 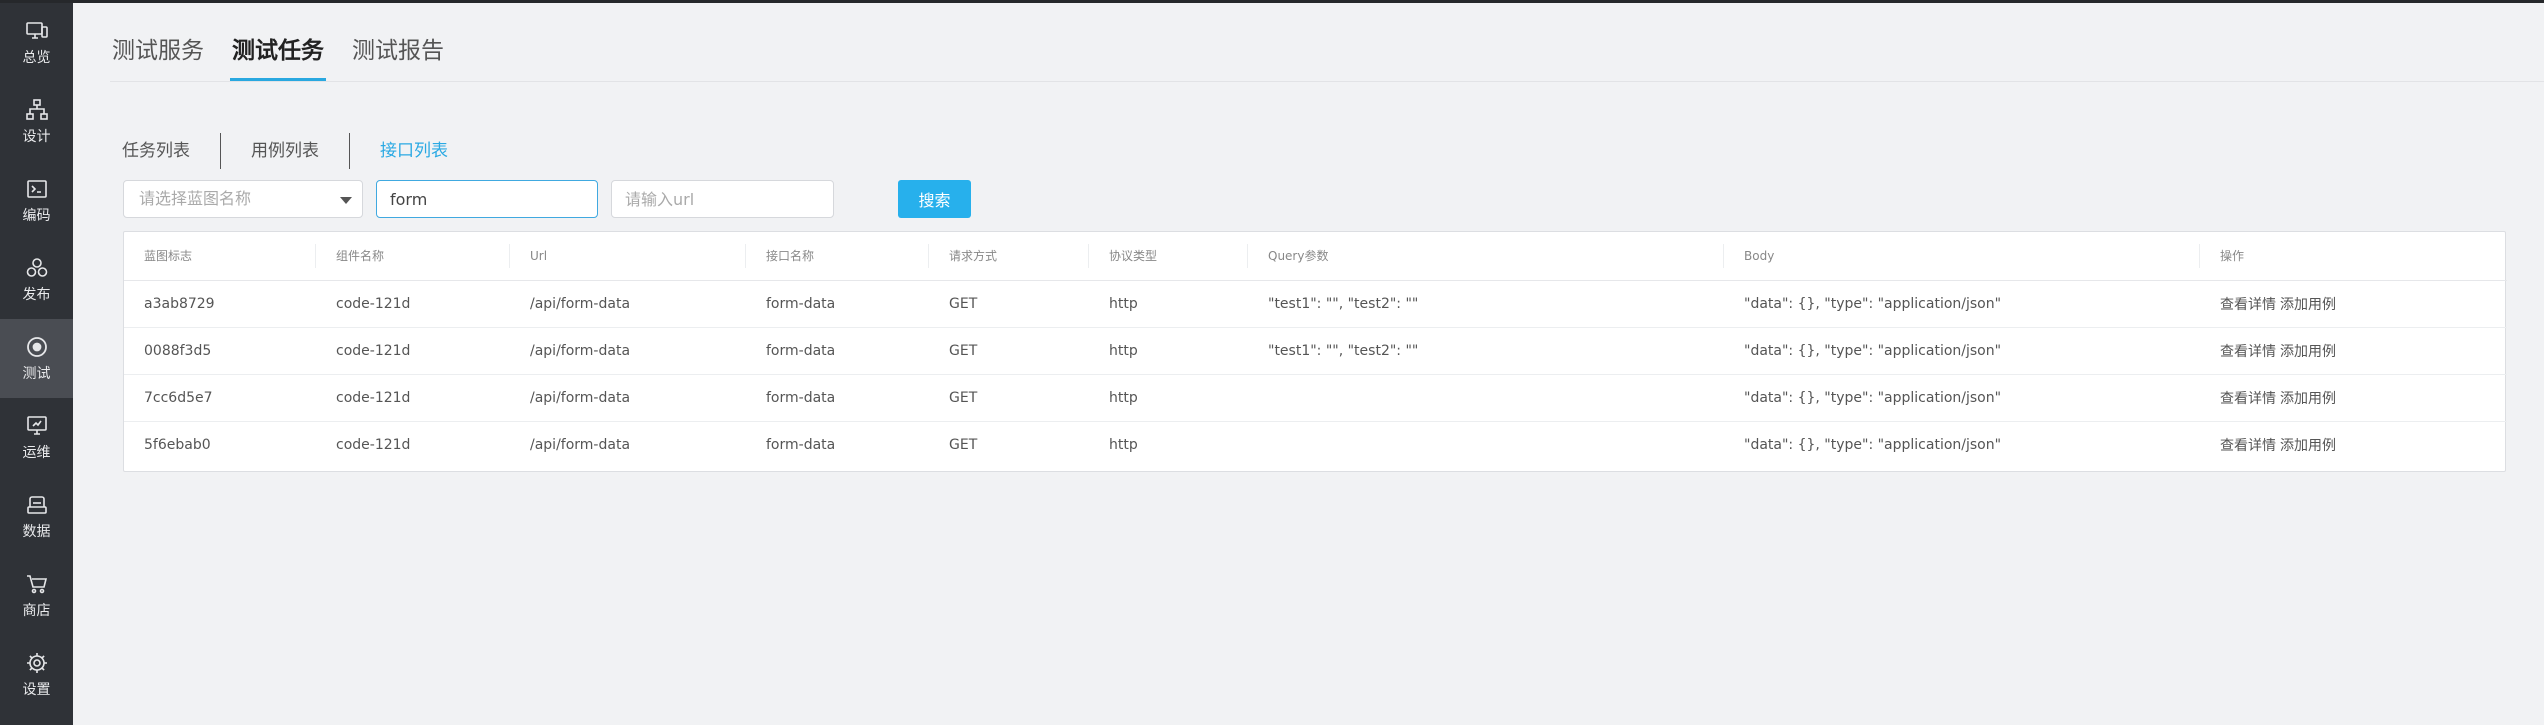 What do you see at coordinates (1009, 256) in the screenshot?
I see `col-header: 请求方式` at bounding box center [1009, 256].